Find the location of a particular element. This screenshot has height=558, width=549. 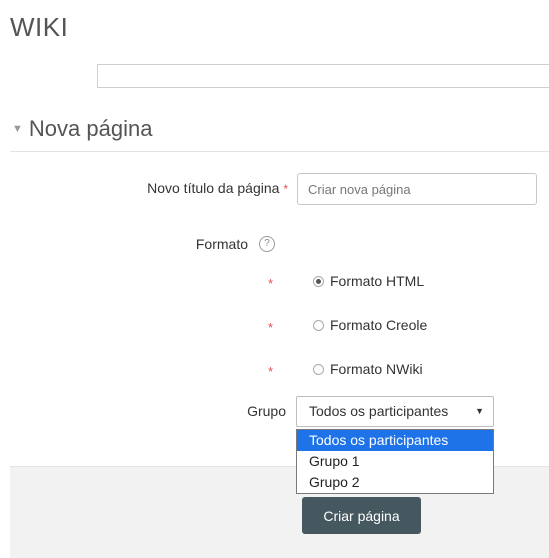

group-option: Grupo 2 is located at coordinates (395, 482).